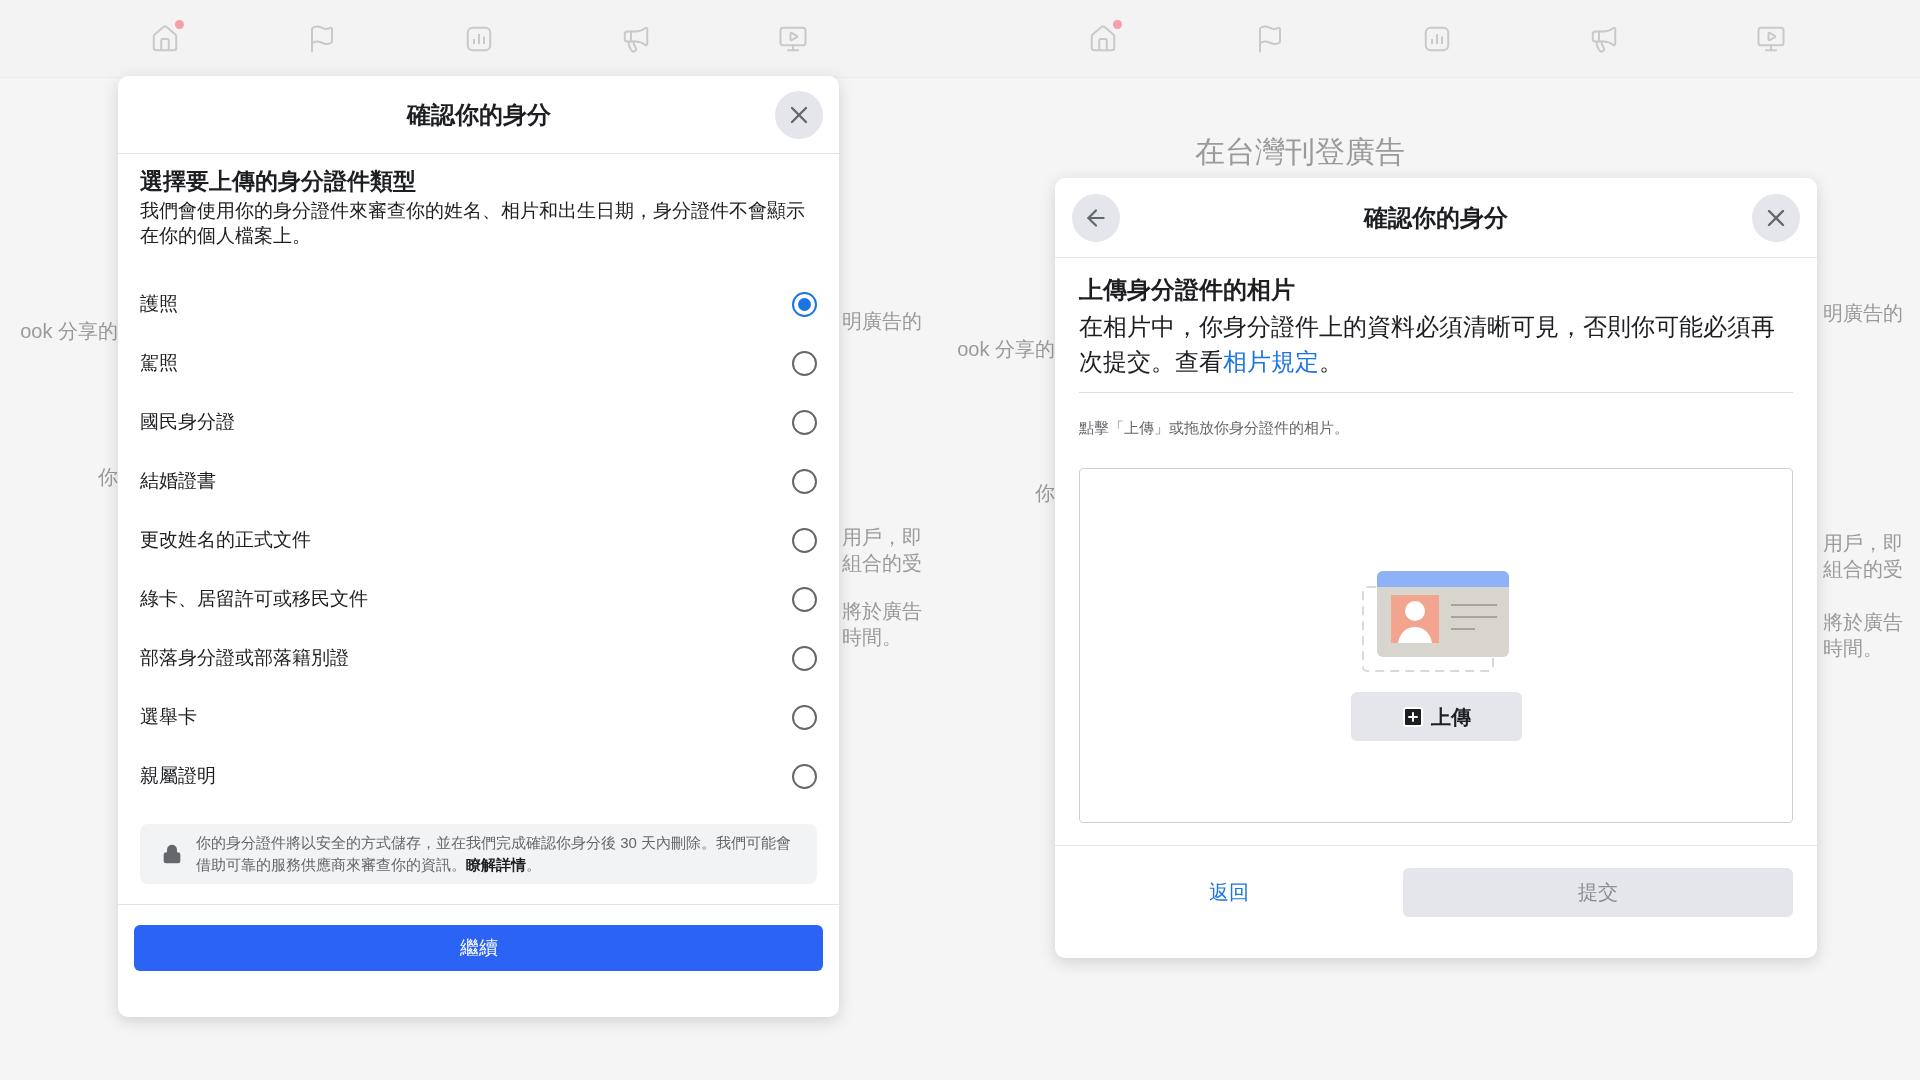 This screenshot has width=1920, height=1080. I want to click on section-heading: 選擇要上傳的身分證件類型, so click(278, 181).